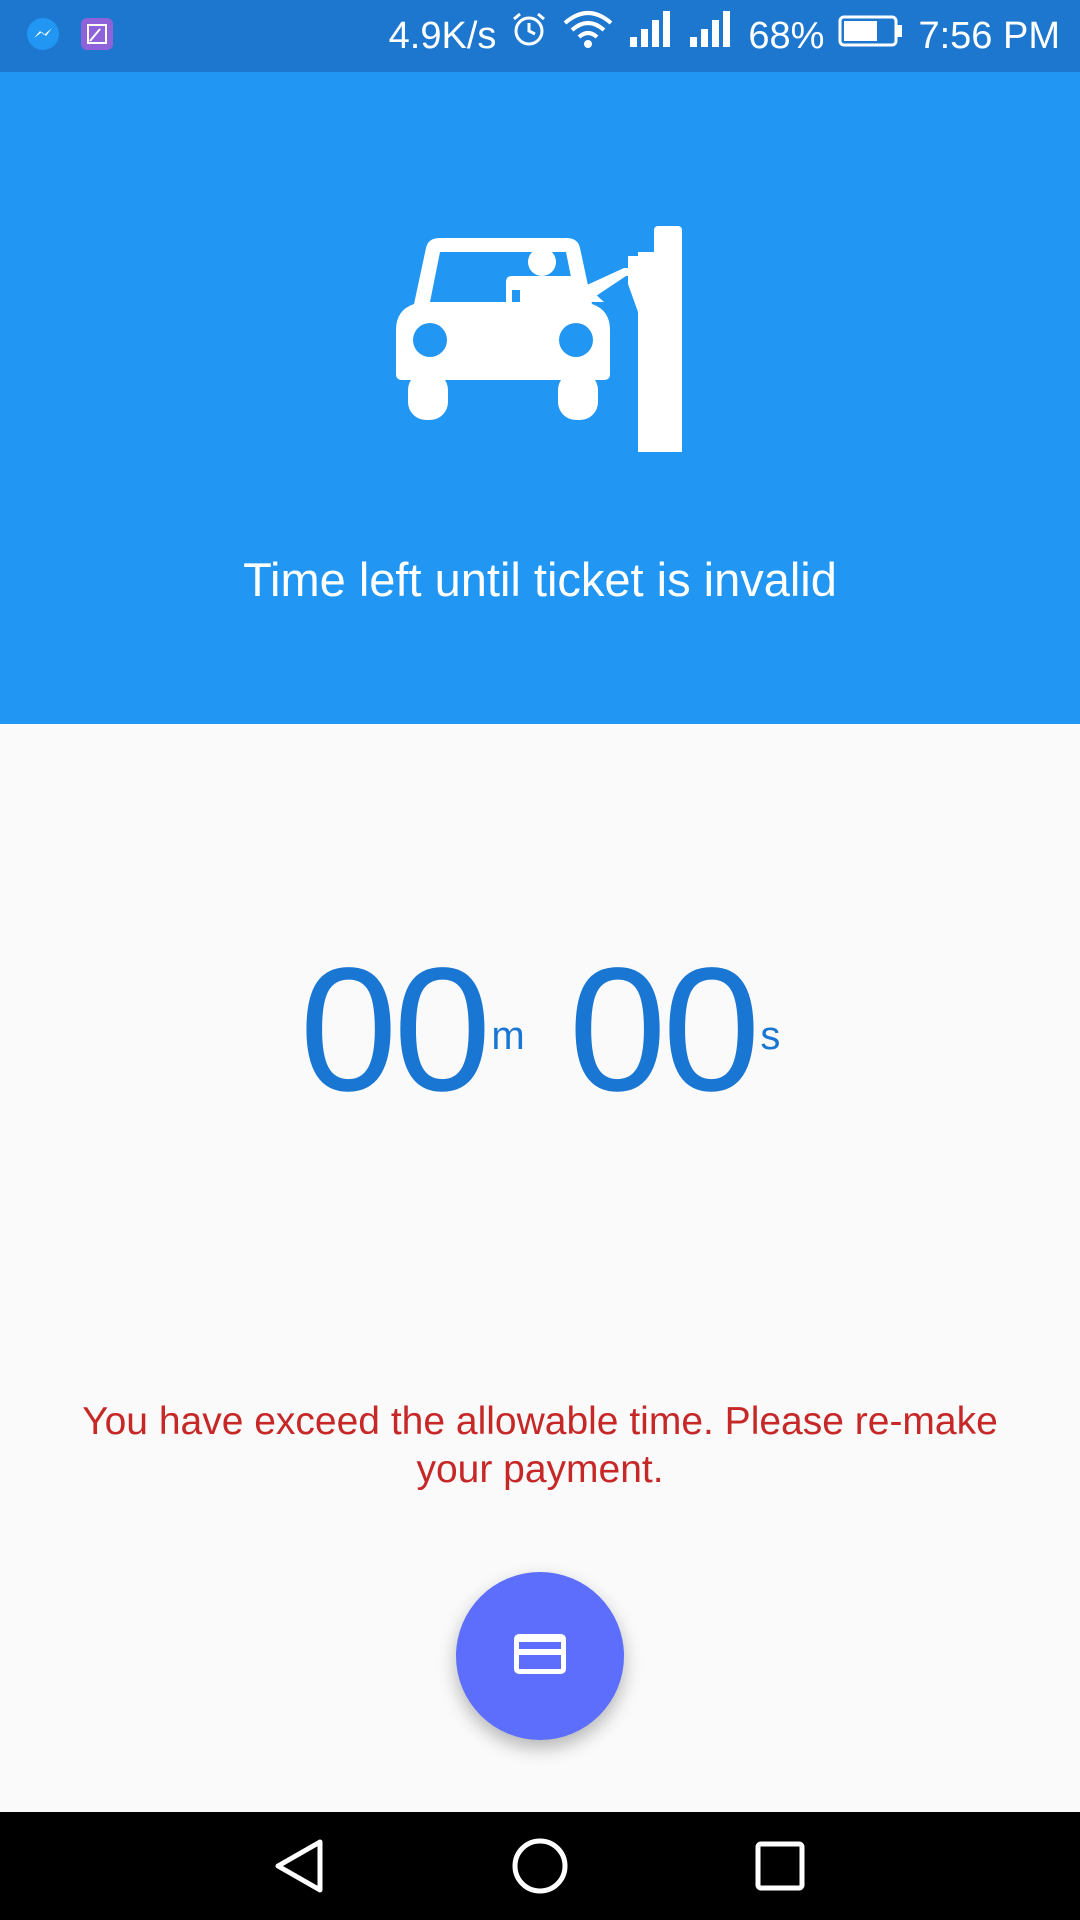  Describe the element at coordinates (442, 36) in the screenshot. I see `network-speed: 4.9K/s` at that location.